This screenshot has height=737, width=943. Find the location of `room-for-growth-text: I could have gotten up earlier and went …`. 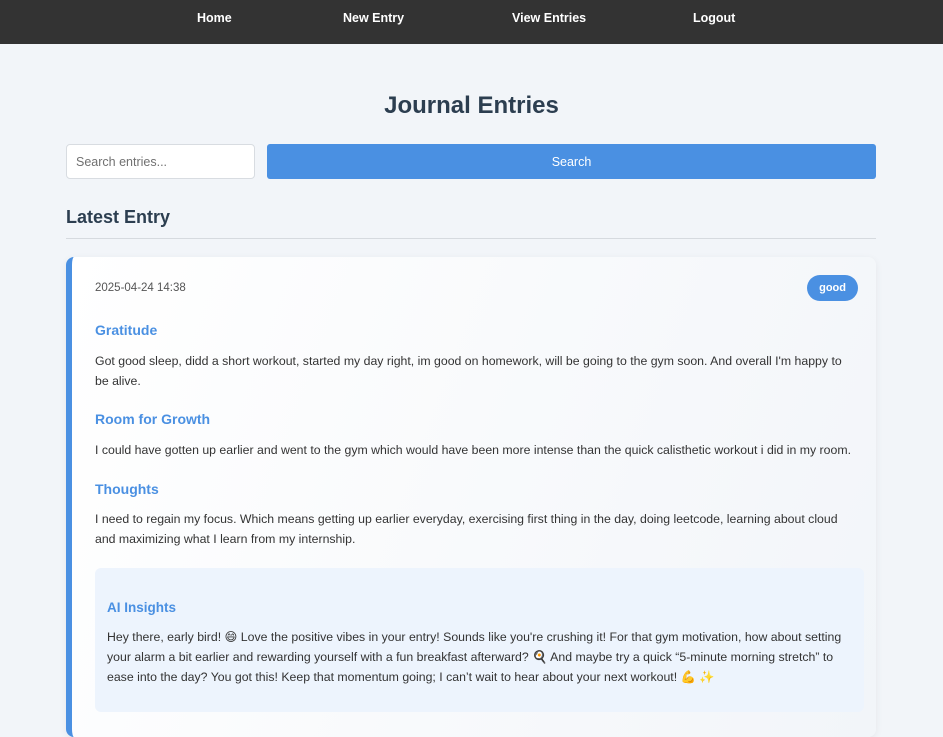

room-for-growth-text: I could have gotten up earlier and went … is located at coordinates (473, 450).